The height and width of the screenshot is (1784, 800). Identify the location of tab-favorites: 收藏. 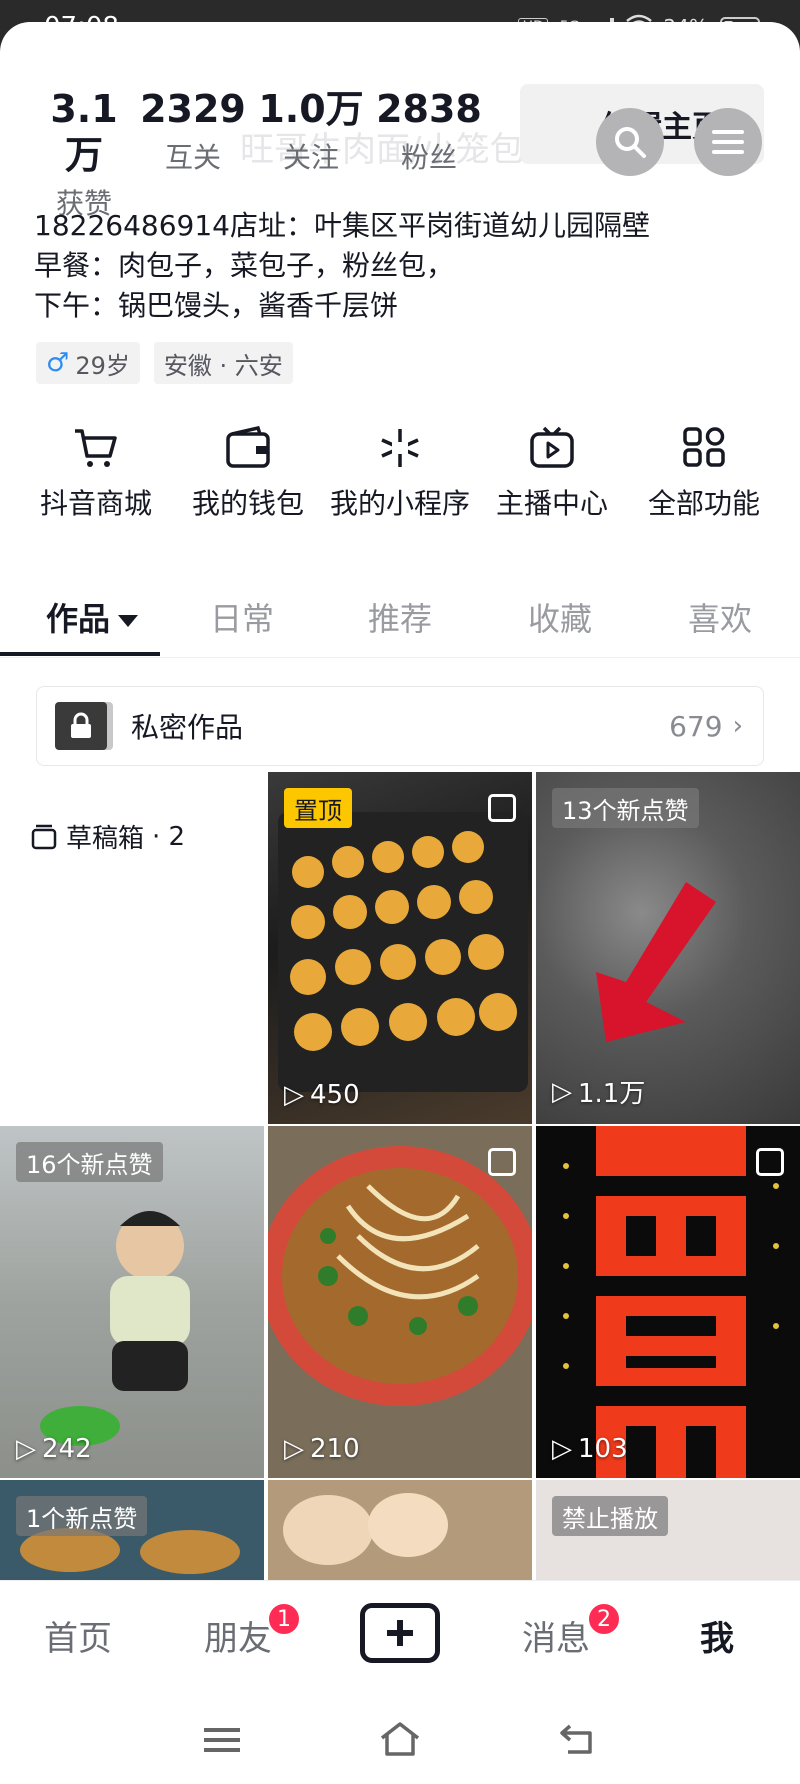
(560, 617).